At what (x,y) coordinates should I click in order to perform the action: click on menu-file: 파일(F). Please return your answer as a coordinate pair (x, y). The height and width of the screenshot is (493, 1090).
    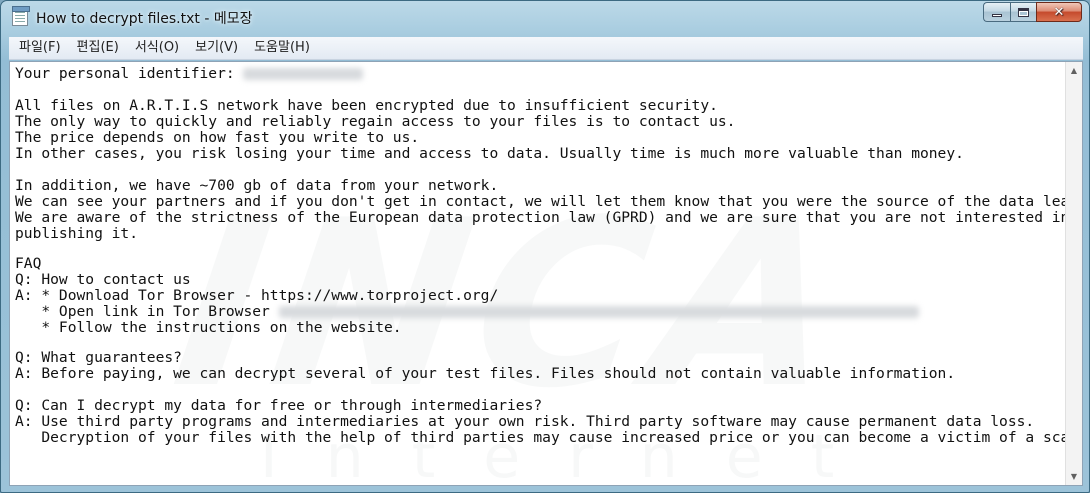
    Looking at the image, I should click on (40, 48).